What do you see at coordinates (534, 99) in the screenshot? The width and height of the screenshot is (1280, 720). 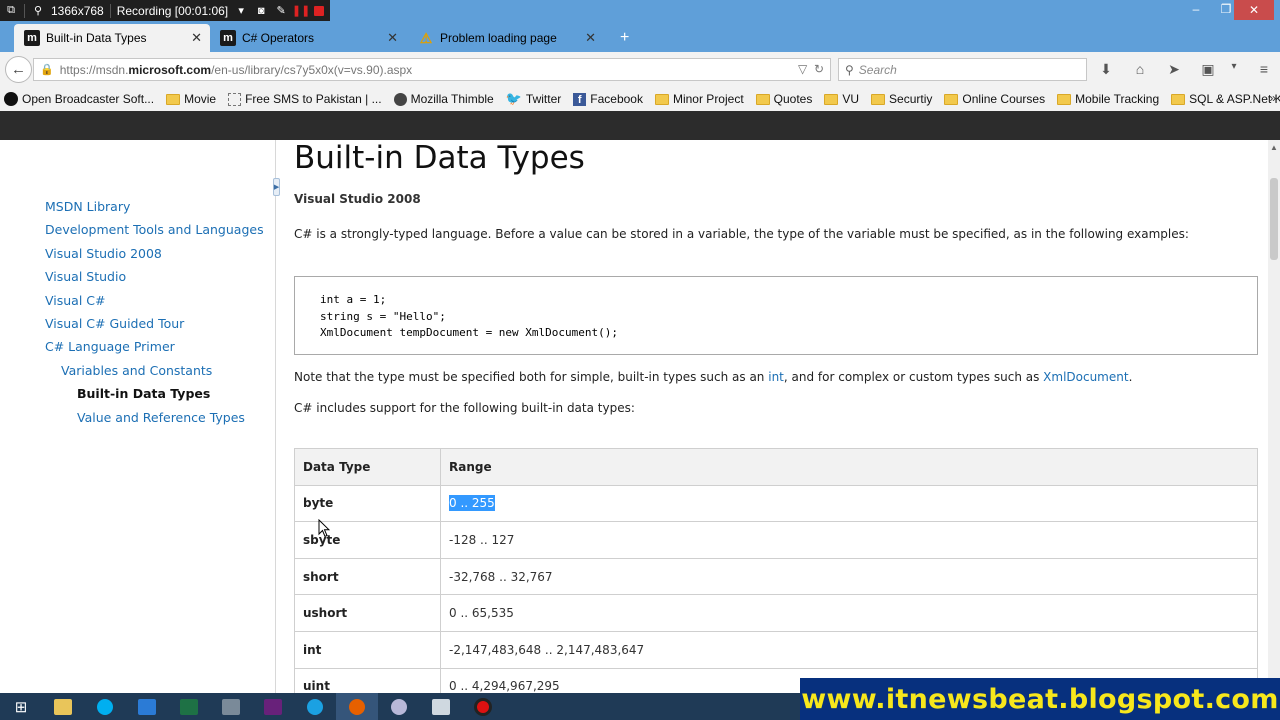 I see `bookmark-twitter: 🐦 Twitter` at bounding box center [534, 99].